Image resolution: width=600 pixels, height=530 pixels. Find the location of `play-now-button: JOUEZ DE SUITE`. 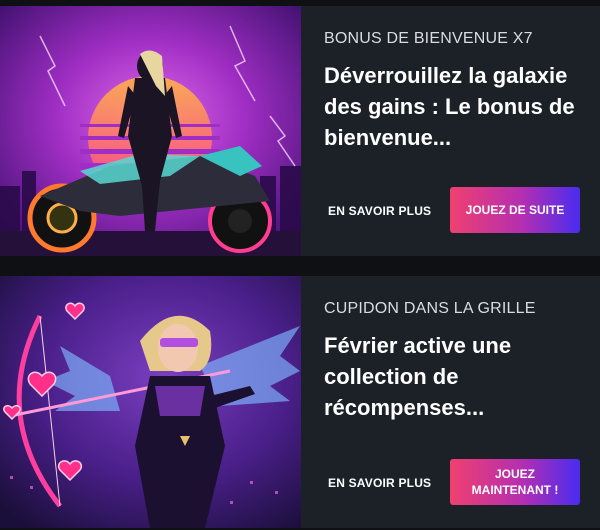

play-now-button: JOUEZ DE SUITE is located at coordinates (515, 210).